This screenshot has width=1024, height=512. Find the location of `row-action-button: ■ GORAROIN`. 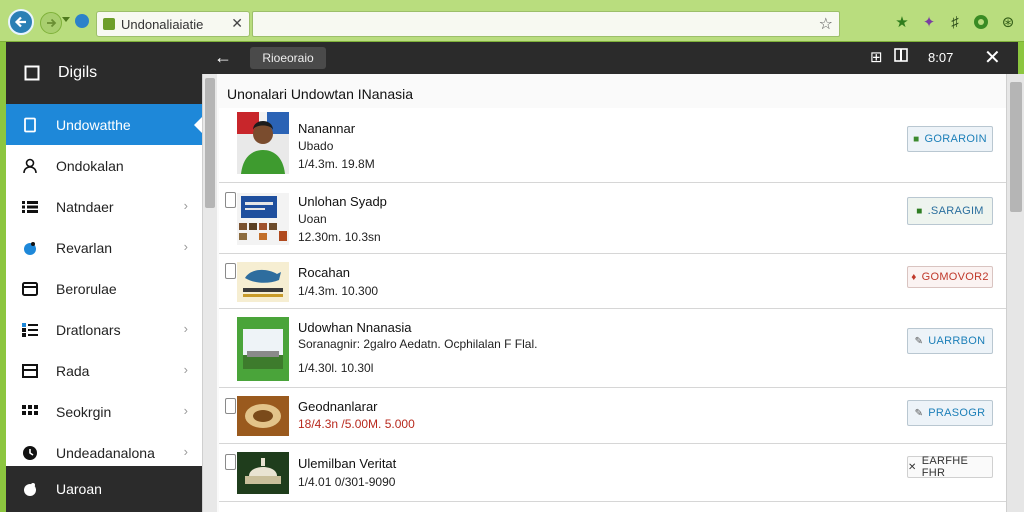

row-action-button: ■ GORAROIN is located at coordinates (950, 139).